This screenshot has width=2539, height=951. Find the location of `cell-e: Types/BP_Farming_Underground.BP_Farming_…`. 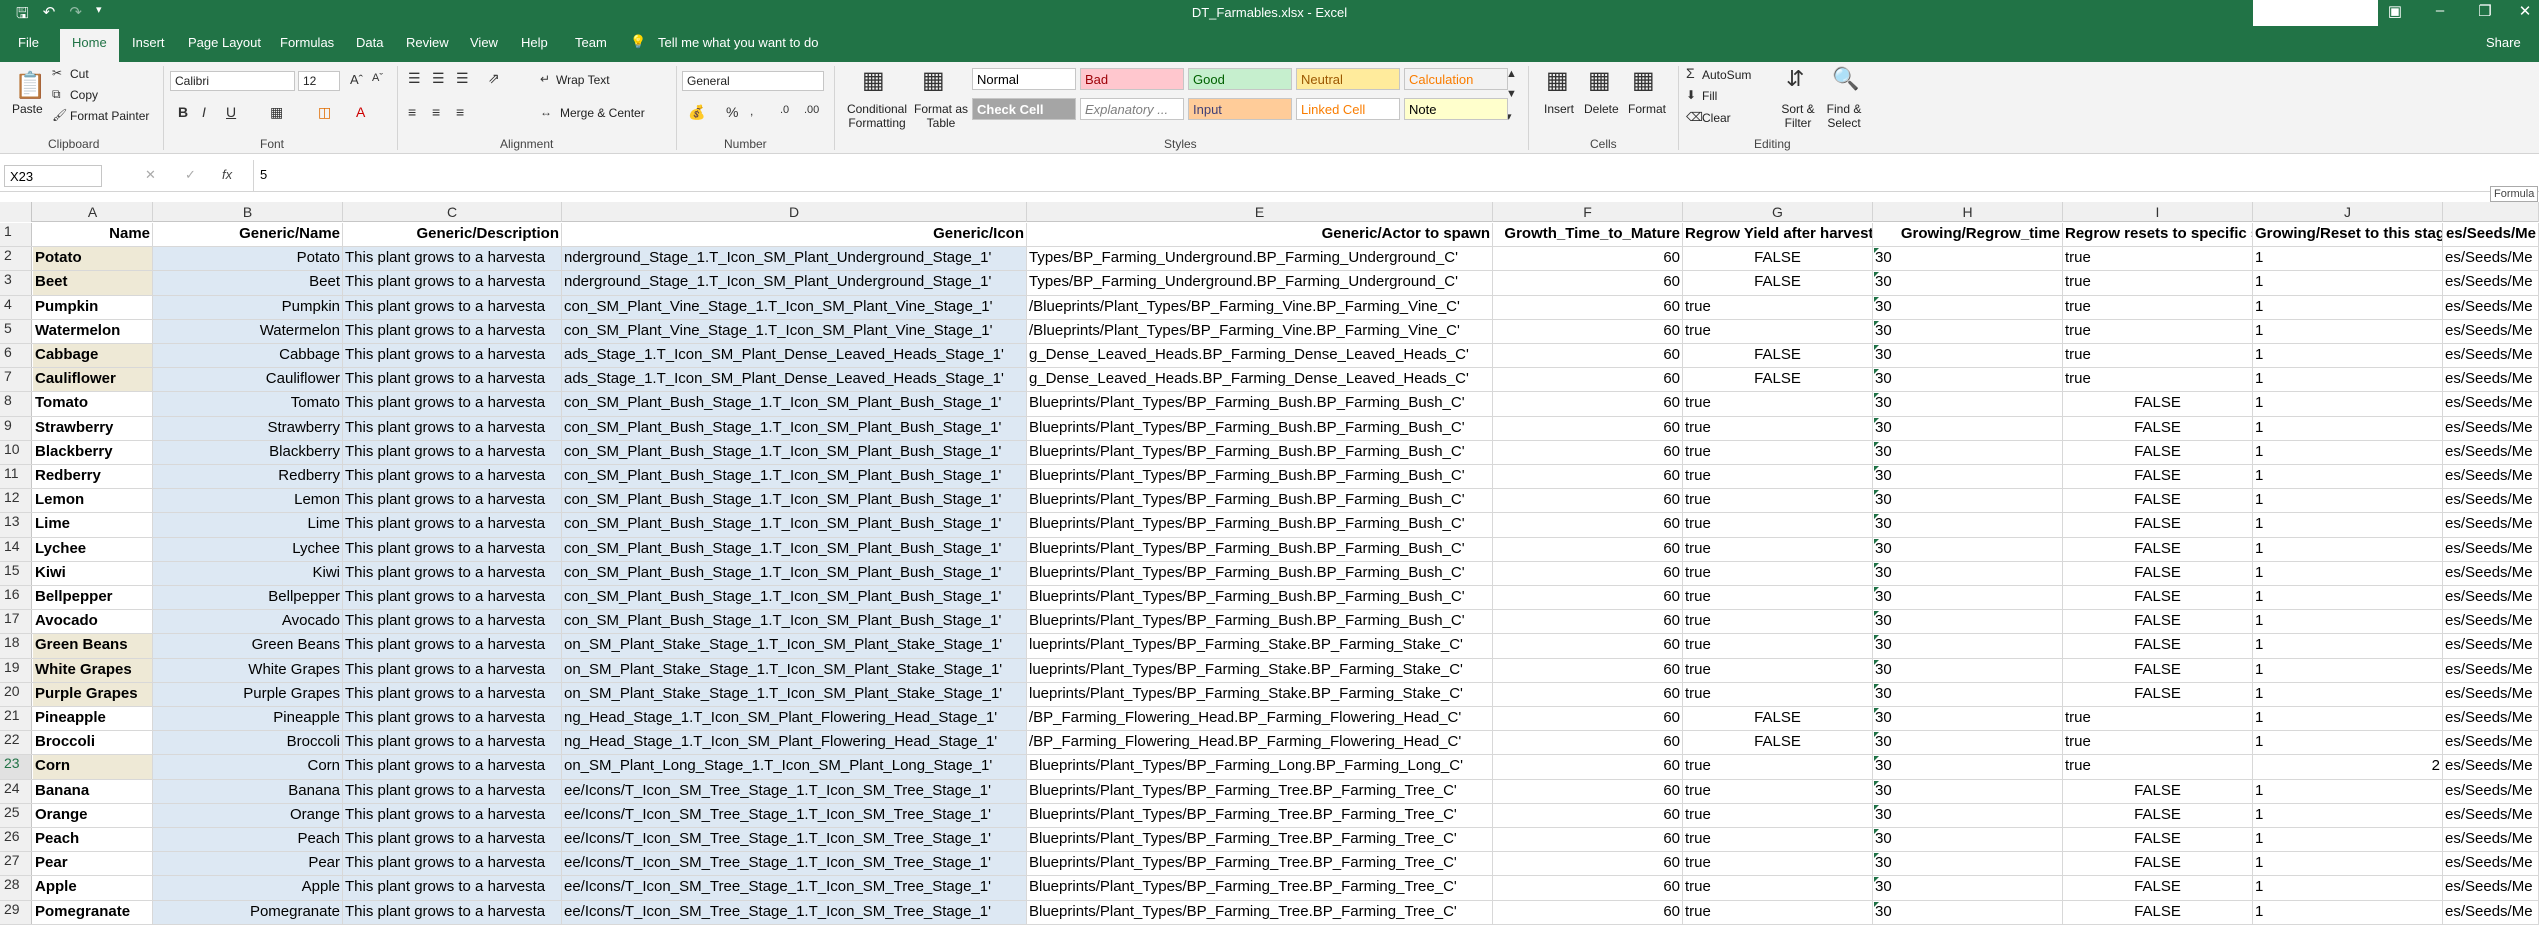

cell-e: Types/BP_Farming_Underground.BP_Farming_… is located at coordinates (1260, 259).